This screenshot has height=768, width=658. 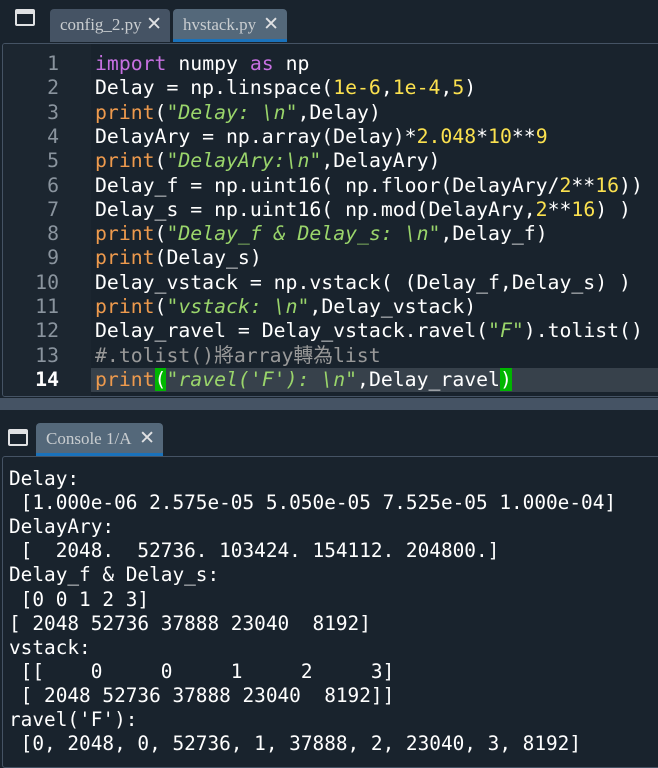 I want to click on tab-label: config_2.py, so click(x=101, y=24).